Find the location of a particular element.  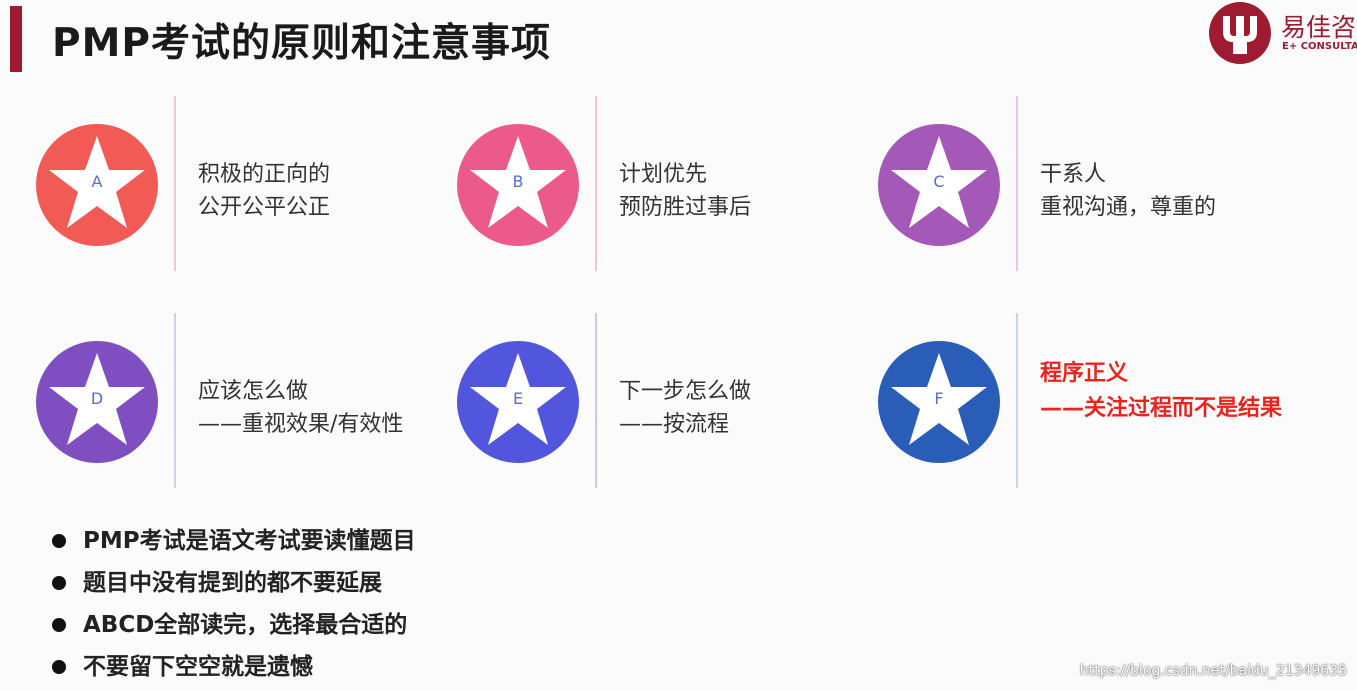

principle-card-a: A 积极的正向的 公开公平公正 is located at coordinates (236, 186).